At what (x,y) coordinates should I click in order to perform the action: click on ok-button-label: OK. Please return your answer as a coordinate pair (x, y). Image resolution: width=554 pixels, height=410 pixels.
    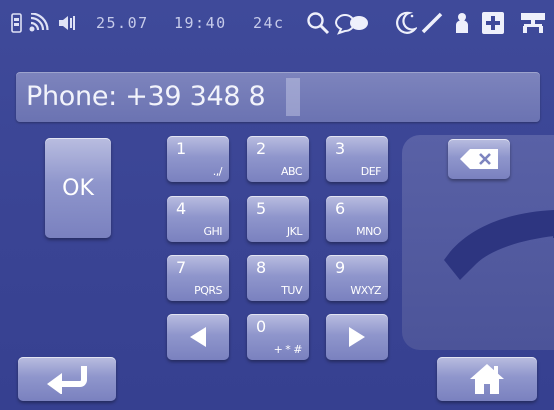
    Looking at the image, I should click on (78, 188).